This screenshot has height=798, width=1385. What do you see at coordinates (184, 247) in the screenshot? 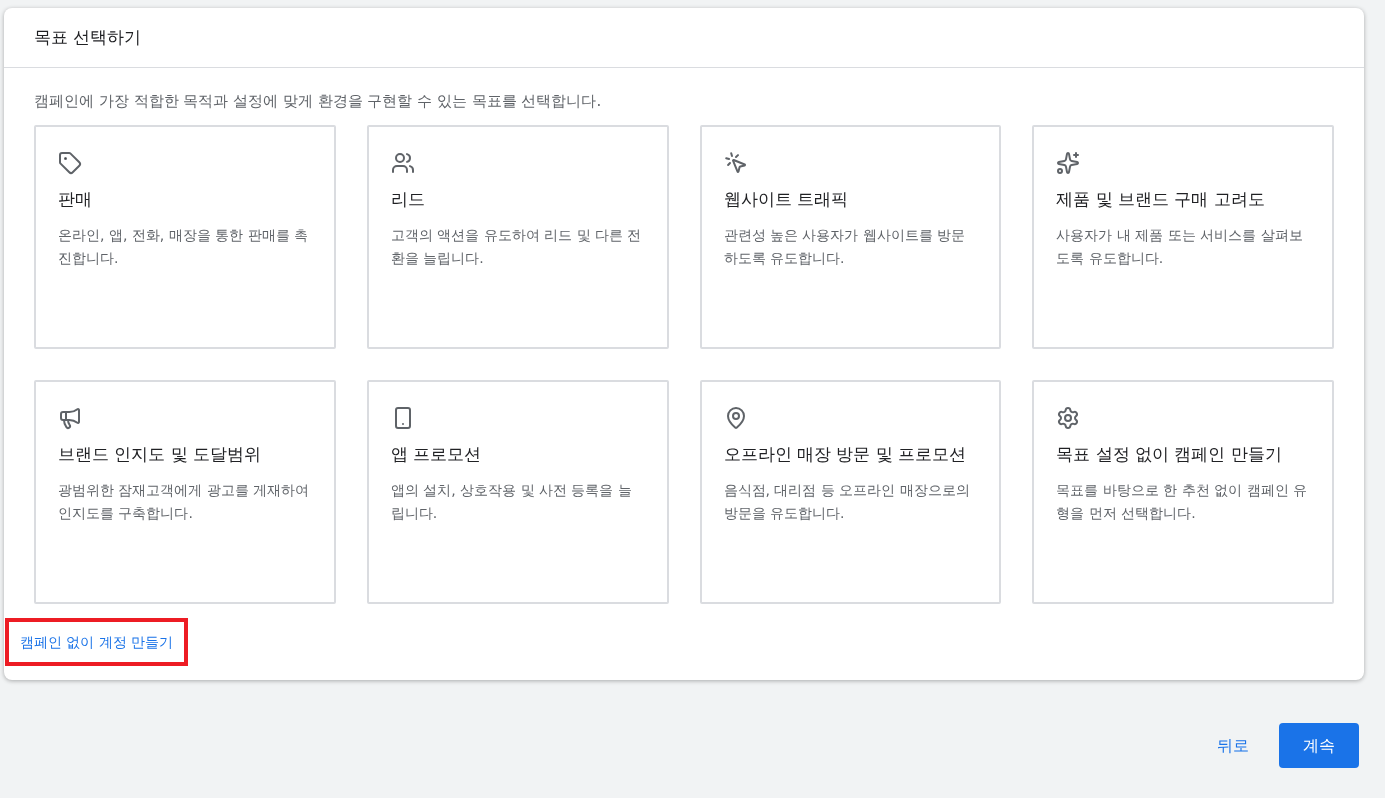
I see `goal-description: 온라인, 앱, 전화, 매장을 통한 판매를 촉진합니다.` at bounding box center [184, 247].